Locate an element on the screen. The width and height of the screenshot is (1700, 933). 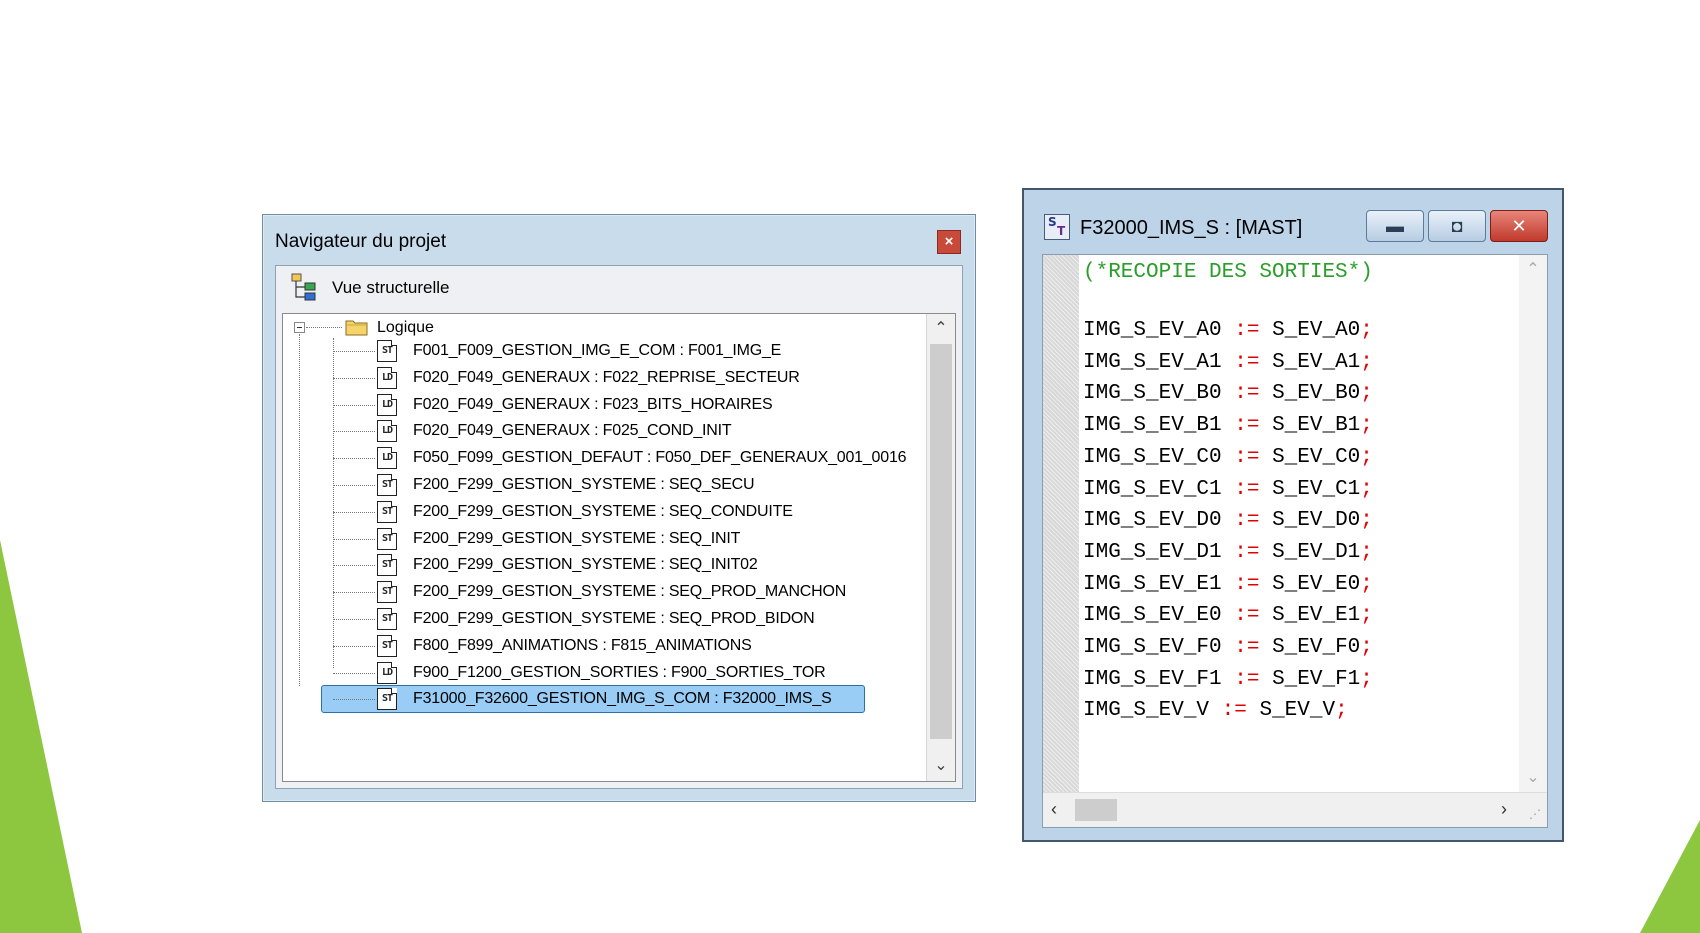
tree-vertical-scrollbar: ⌃ ⌄ is located at coordinates (940, 547).